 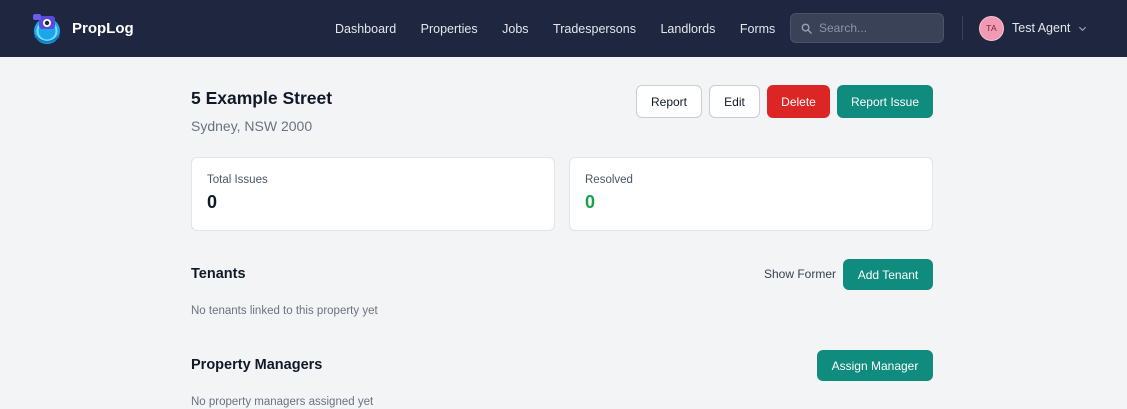 What do you see at coordinates (257, 365) in the screenshot?
I see `managers-section-title: Property Managers` at bounding box center [257, 365].